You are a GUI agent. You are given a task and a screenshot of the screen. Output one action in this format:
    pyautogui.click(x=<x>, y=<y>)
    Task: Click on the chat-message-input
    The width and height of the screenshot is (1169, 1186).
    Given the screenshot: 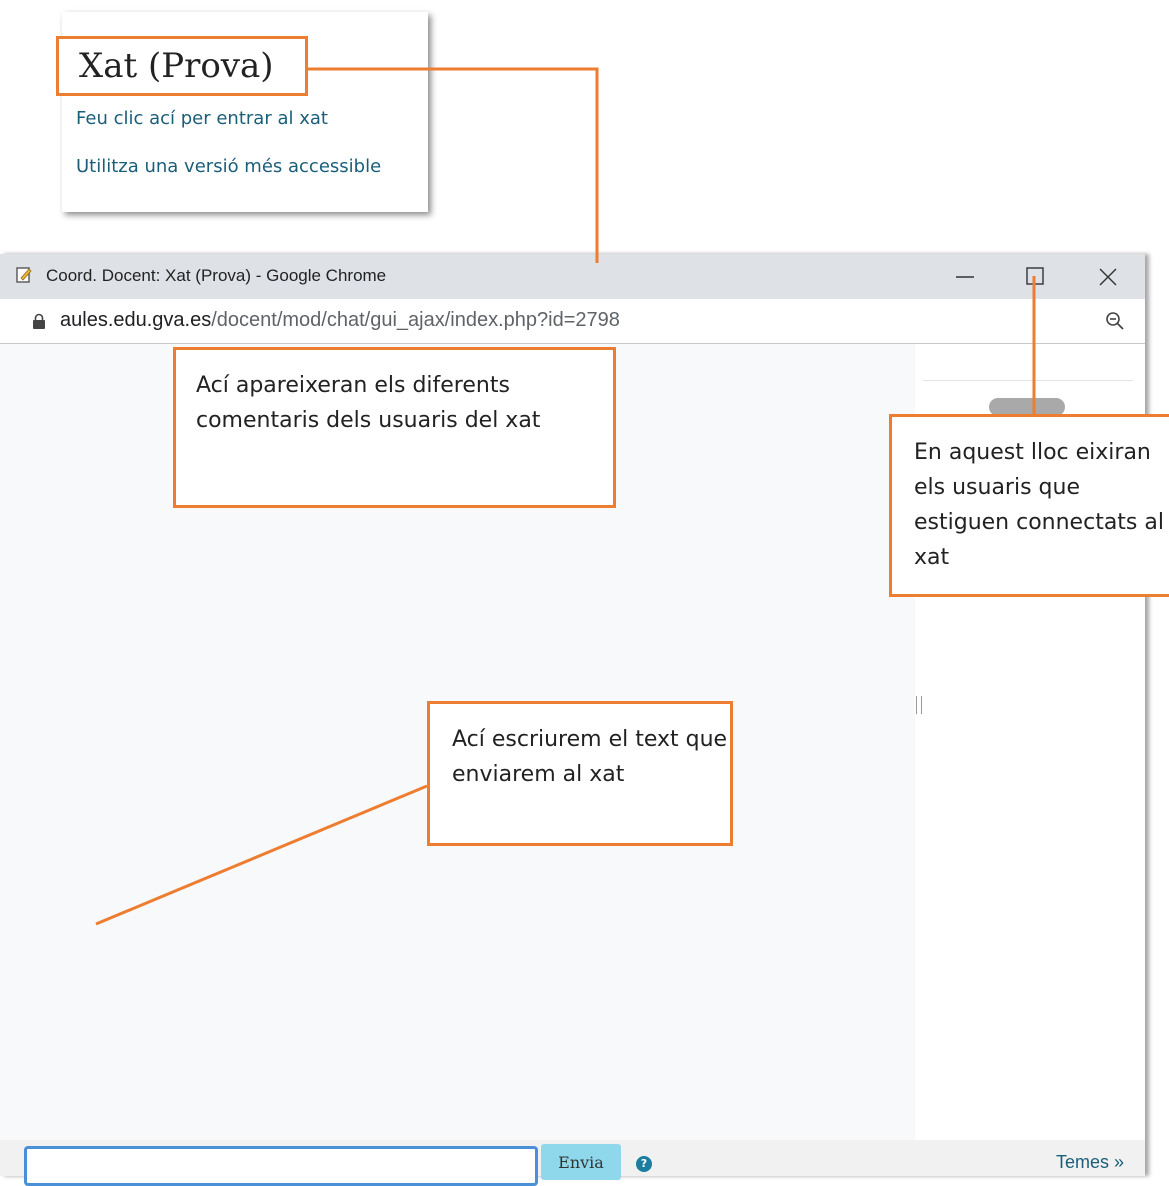 What is the action you would take?
    pyautogui.click(x=281, y=1166)
    